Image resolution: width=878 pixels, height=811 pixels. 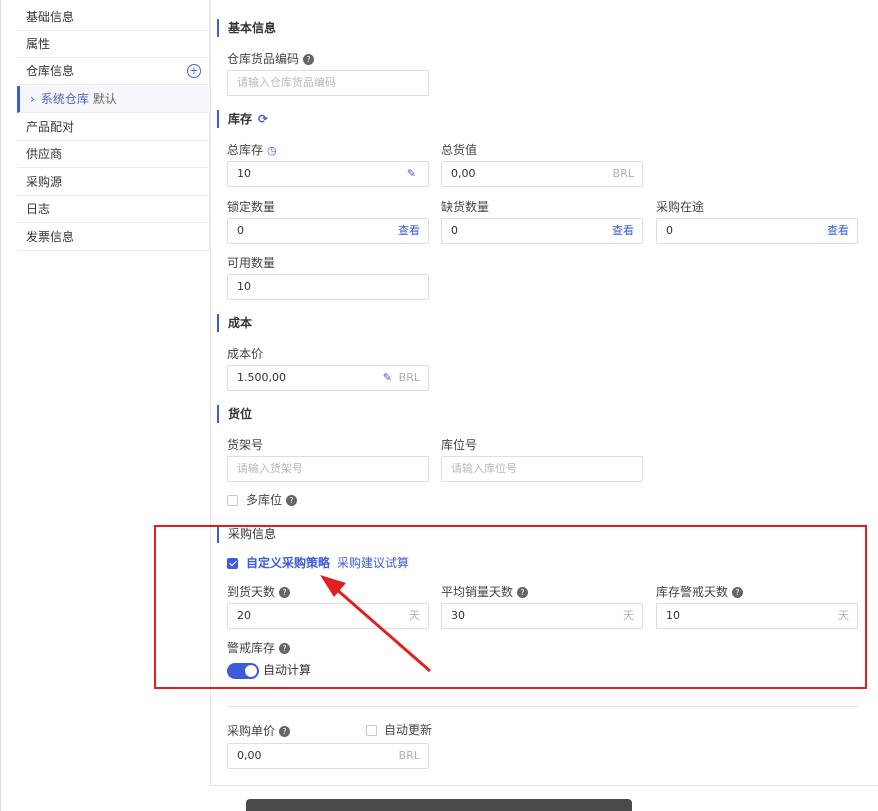 What do you see at coordinates (382, 629) in the screenshot?
I see `annotation-arrow-shaft` at bounding box center [382, 629].